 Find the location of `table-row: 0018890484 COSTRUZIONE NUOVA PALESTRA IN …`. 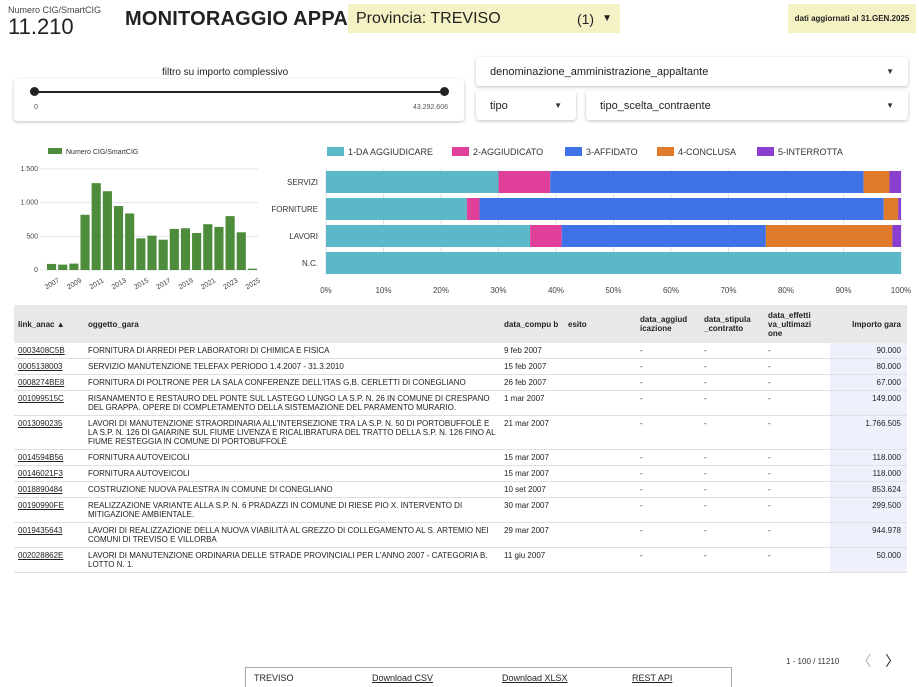

table-row: 0018890484 COSTRUZIONE NUOVA PALESTRA IN … is located at coordinates (460, 489).